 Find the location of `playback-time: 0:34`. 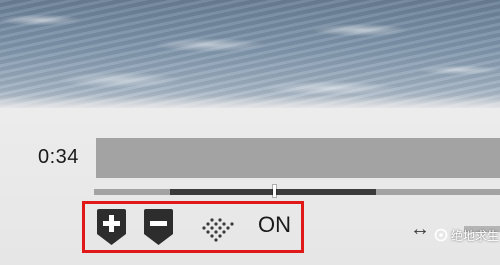

playback-time: 0:34 is located at coordinates (58, 157).